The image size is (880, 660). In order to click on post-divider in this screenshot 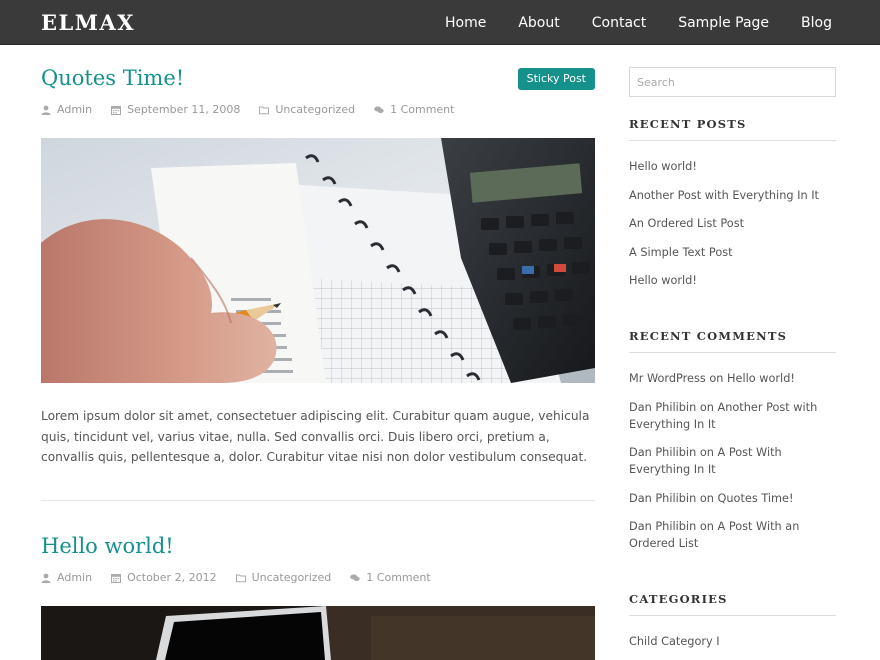, I will do `click(318, 500)`.